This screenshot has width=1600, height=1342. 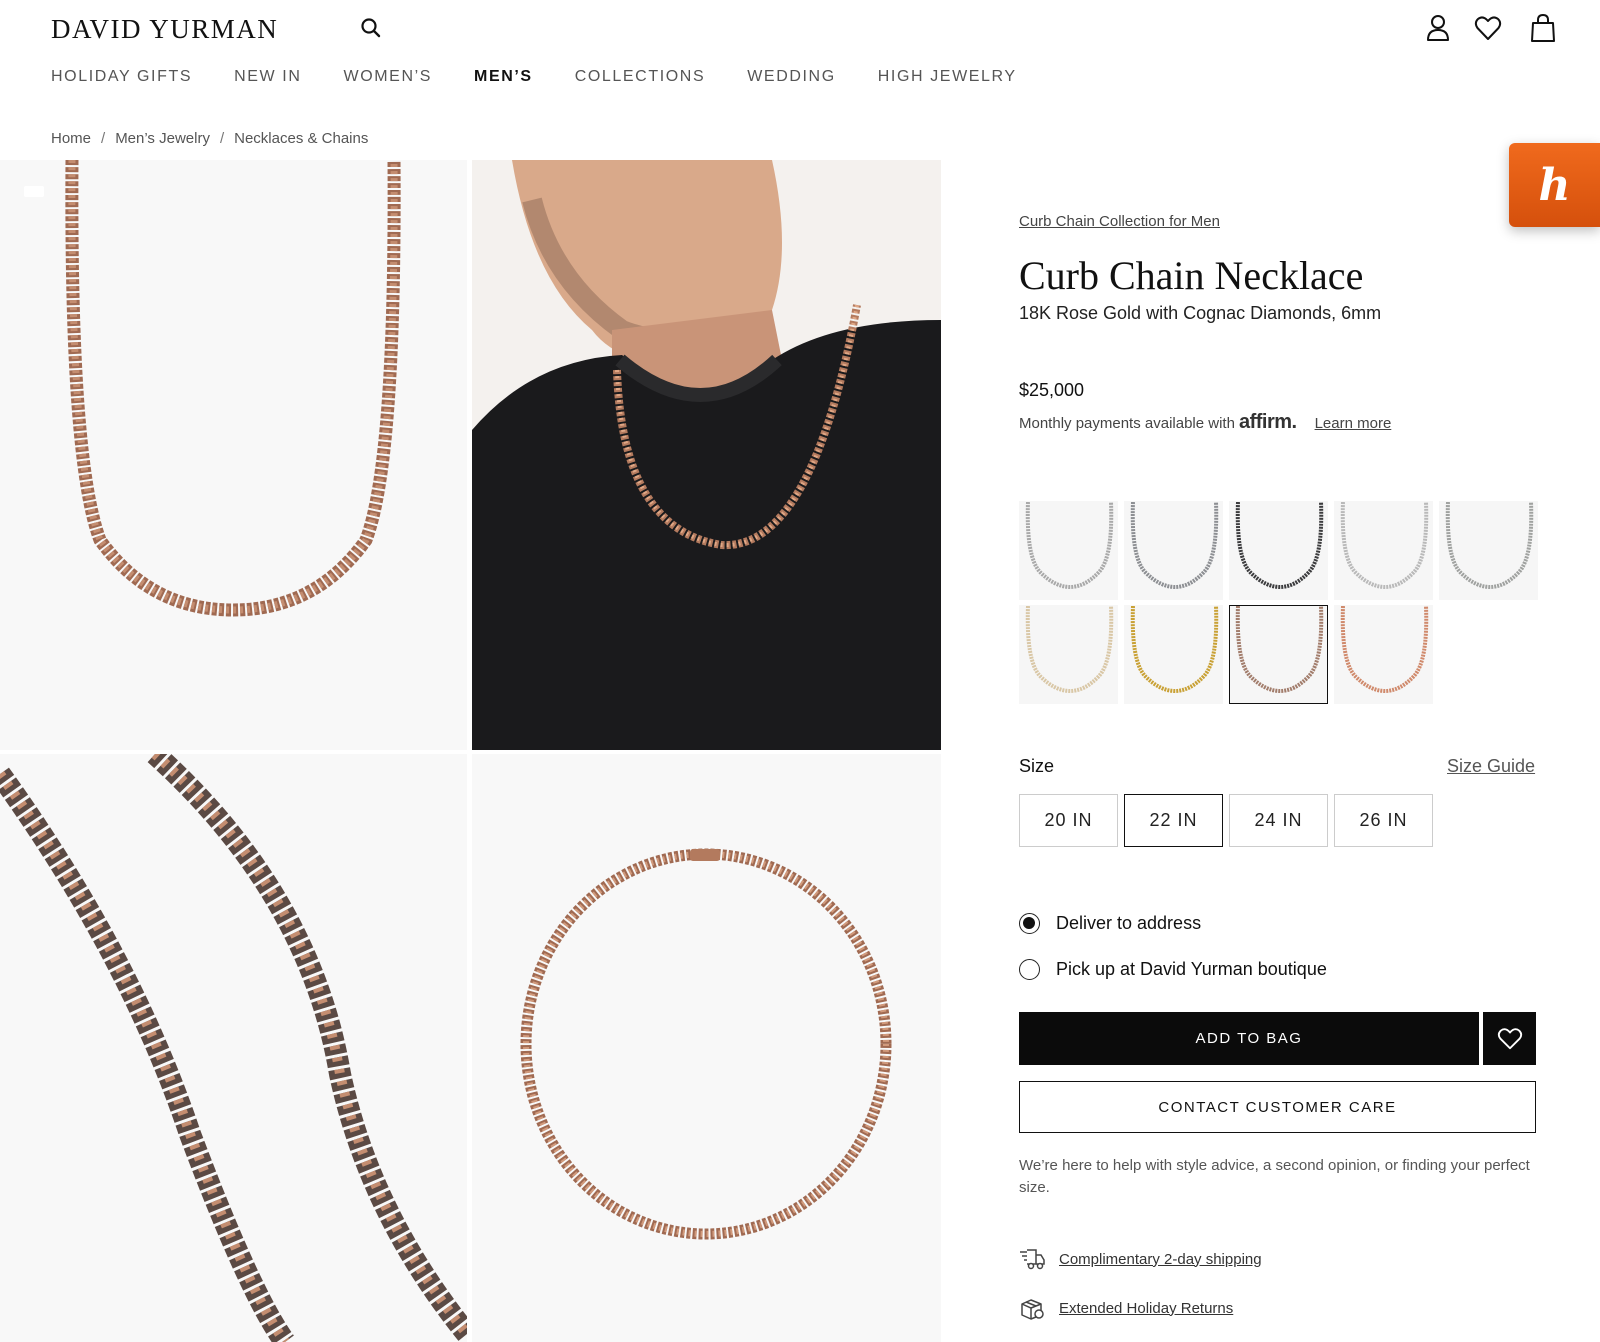 What do you see at coordinates (388, 77) in the screenshot?
I see `nav-womens: WOMEN’S` at bounding box center [388, 77].